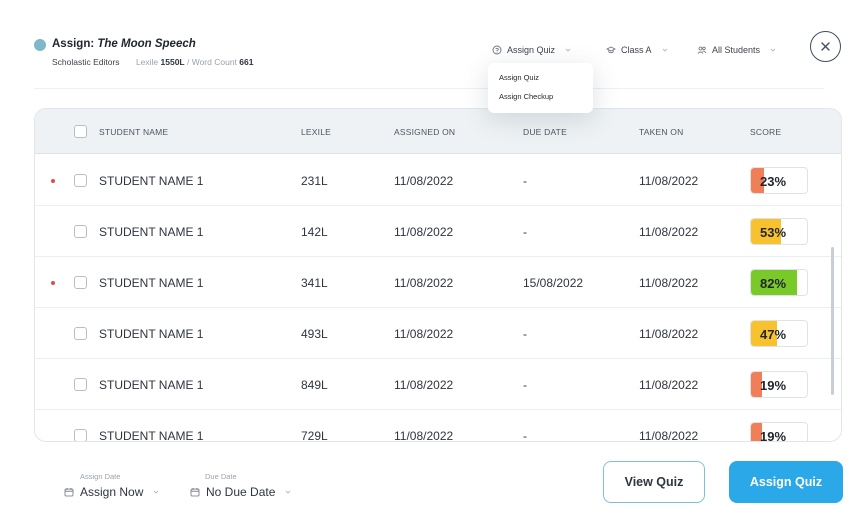 The height and width of the screenshot is (517, 854). Describe the element at coordinates (314, 435) in the screenshot. I see `lexile-cell: 729L` at that location.